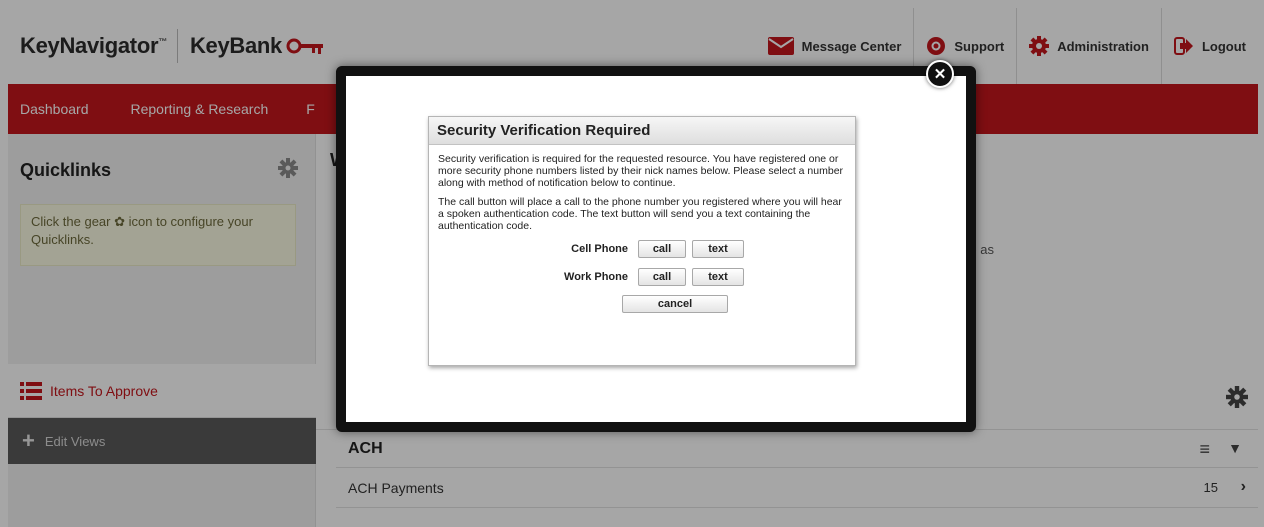  I want to click on close-icon: ✕, so click(940, 74).